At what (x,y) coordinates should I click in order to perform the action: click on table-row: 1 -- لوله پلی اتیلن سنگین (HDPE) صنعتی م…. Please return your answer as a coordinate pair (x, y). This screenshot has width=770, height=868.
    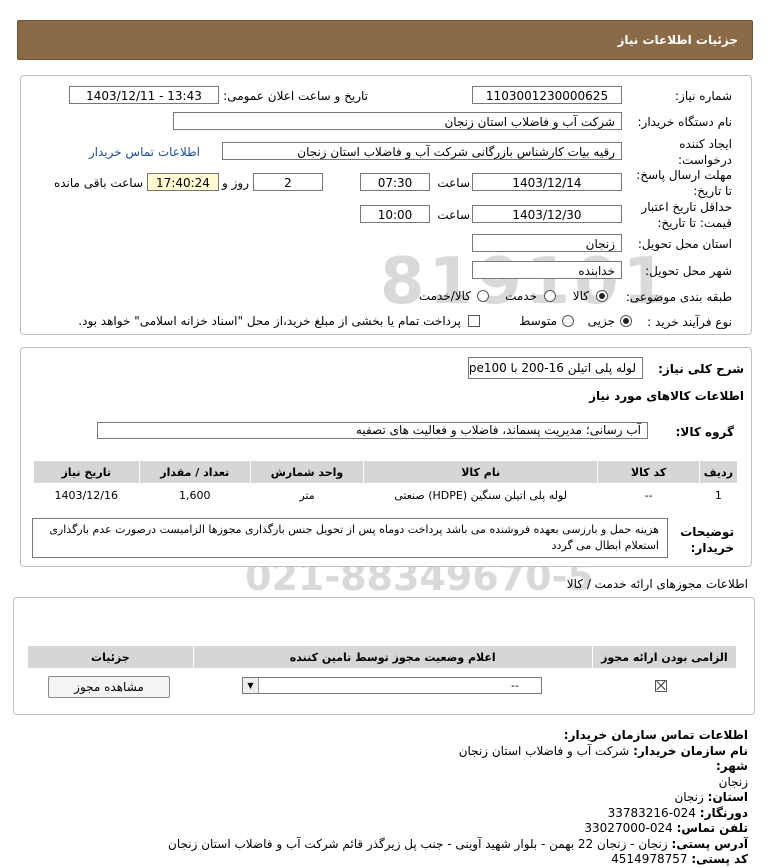
    Looking at the image, I should click on (386, 495).